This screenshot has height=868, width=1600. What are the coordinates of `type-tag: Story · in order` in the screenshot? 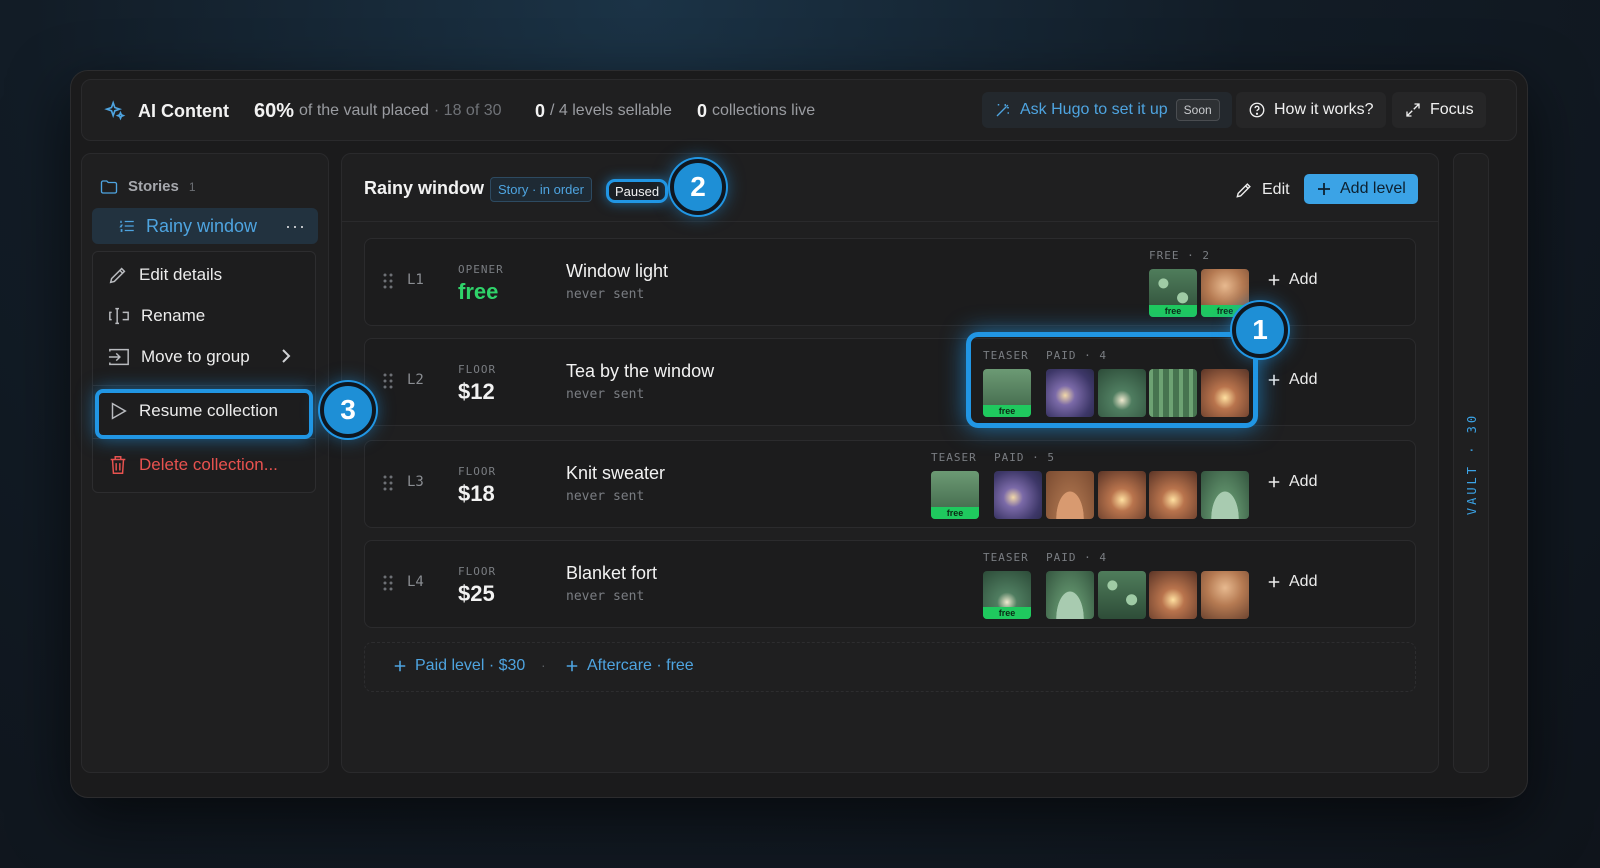 It's located at (541, 189).